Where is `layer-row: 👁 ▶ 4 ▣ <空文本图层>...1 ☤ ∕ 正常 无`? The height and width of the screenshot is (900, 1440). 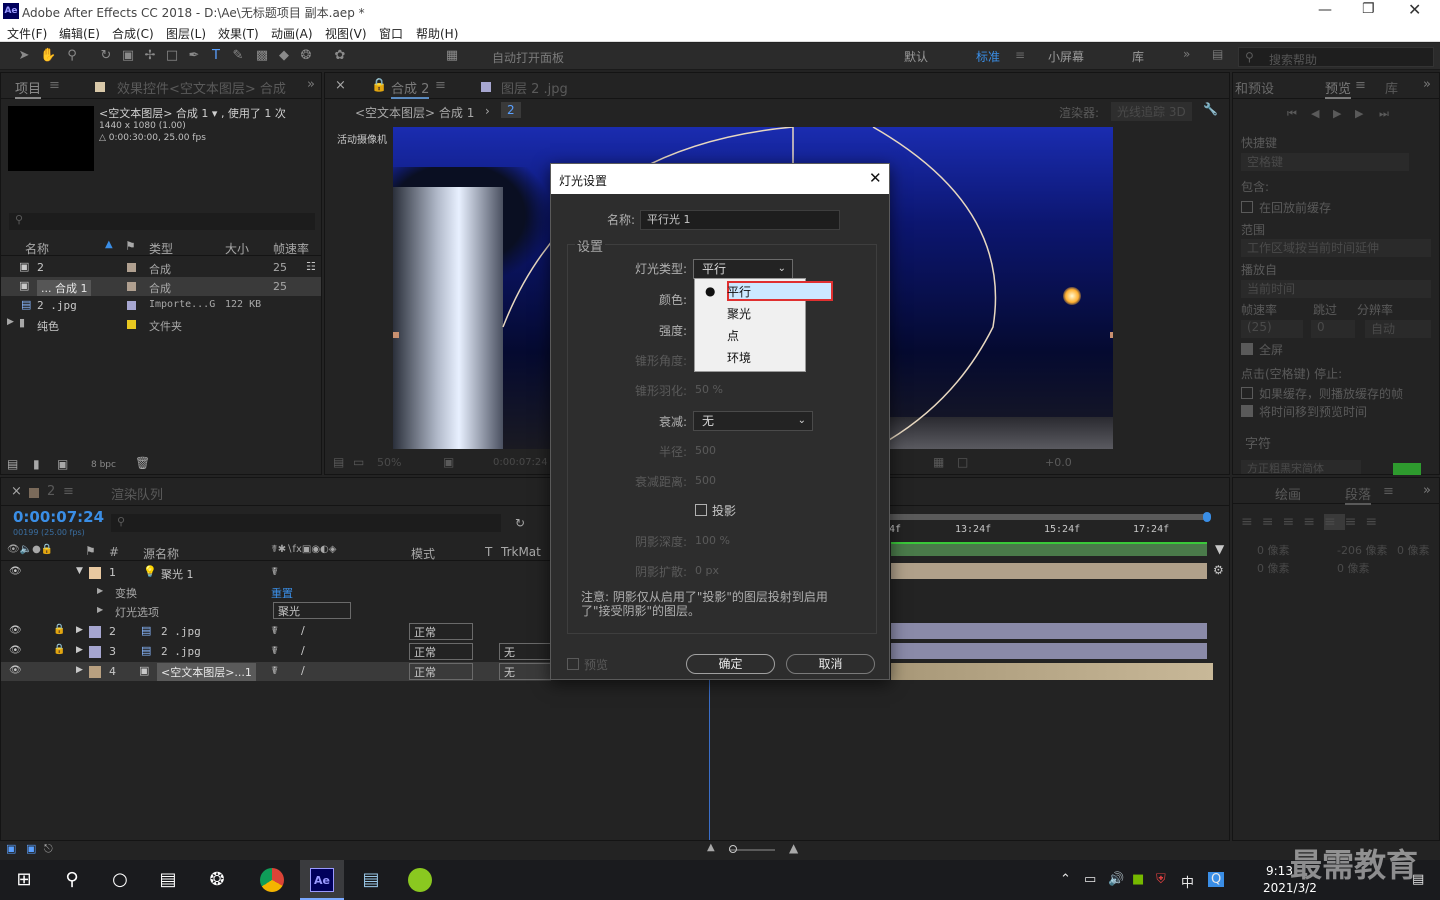
layer-row: 👁 ▶ 4 ▣ <空文本图层>...1 ☤ ∕ 正常 无 is located at coordinates (276, 671).